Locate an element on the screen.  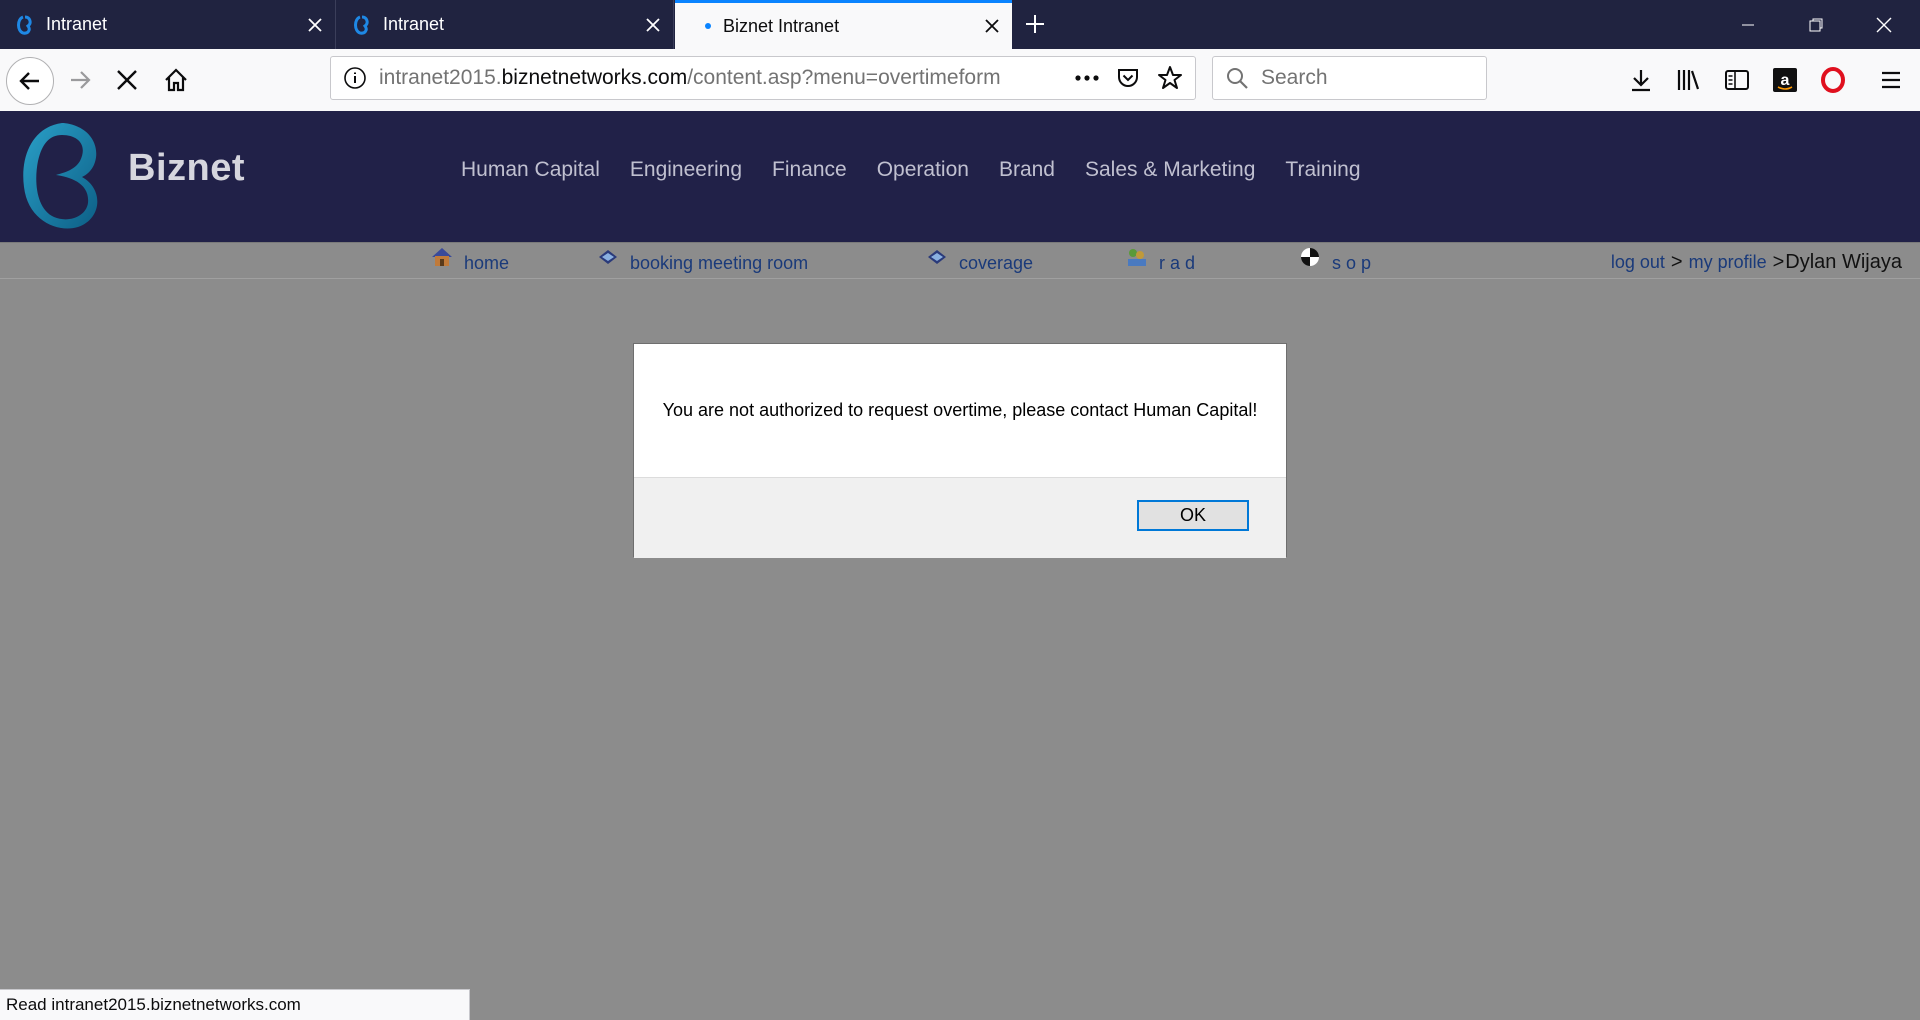
close-window-button is located at coordinates (1884, 24).